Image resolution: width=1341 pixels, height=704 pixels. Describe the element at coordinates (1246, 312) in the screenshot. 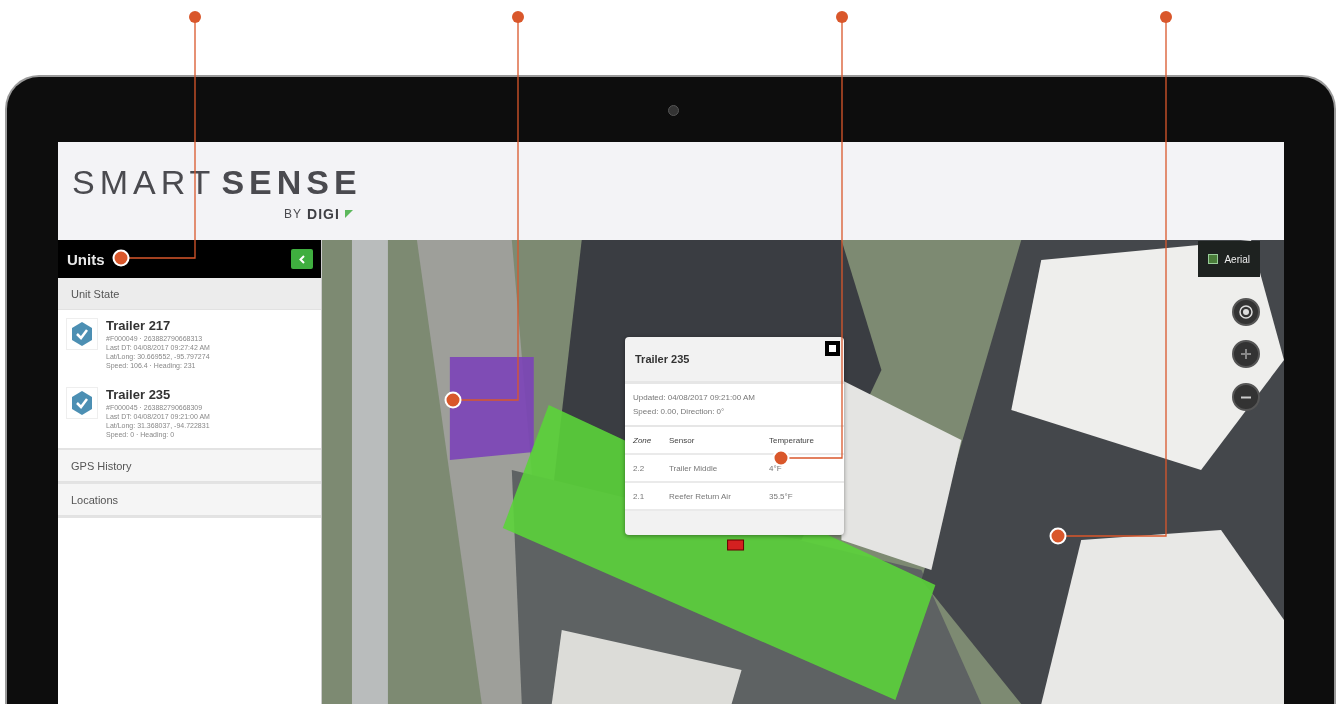

I see `target-icon` at that location.